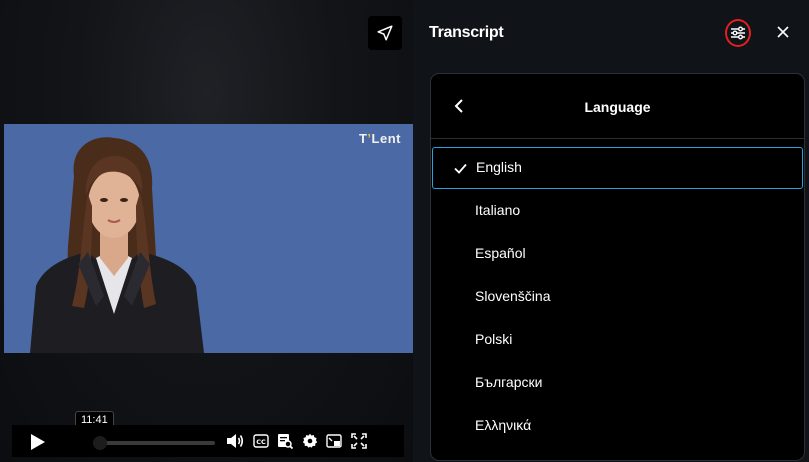 The width and height of the screenshot is (809, 462). Describe the element at coordinates (334, 441) in the screenshot. I see `picture-in-picture-icon` at that location.